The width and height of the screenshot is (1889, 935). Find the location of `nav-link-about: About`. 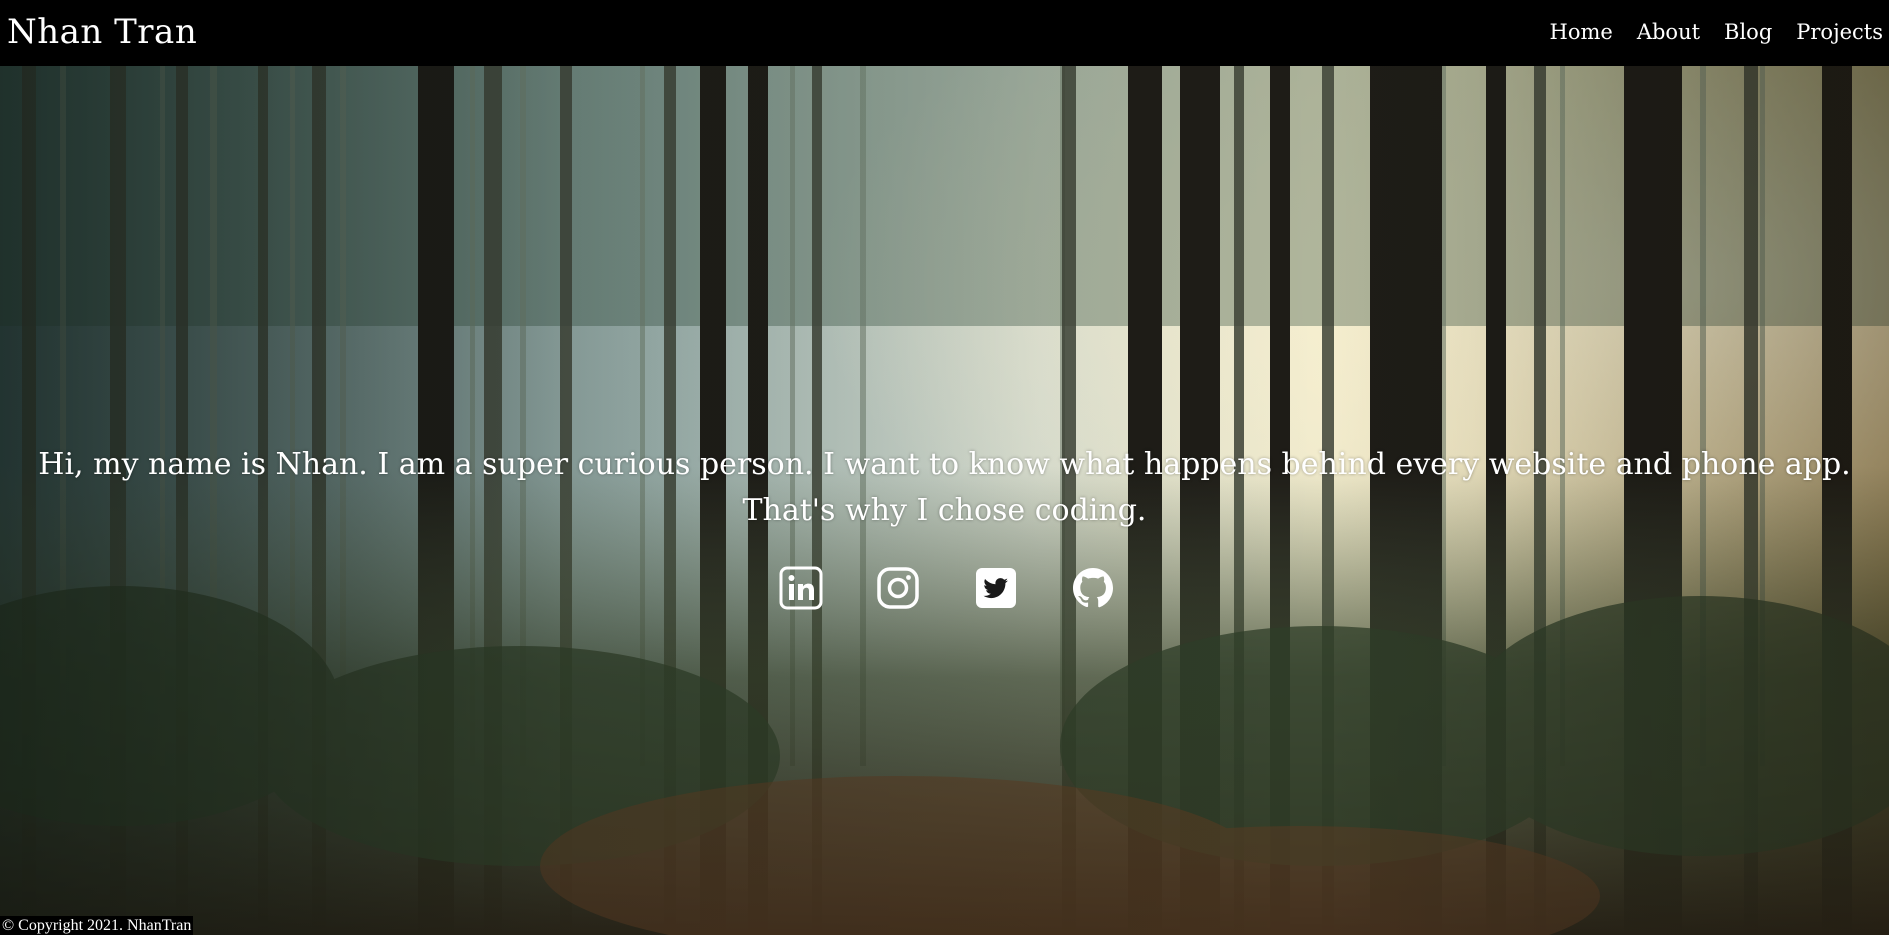

nav-link-about: About is located at coordinates (1668, 32).